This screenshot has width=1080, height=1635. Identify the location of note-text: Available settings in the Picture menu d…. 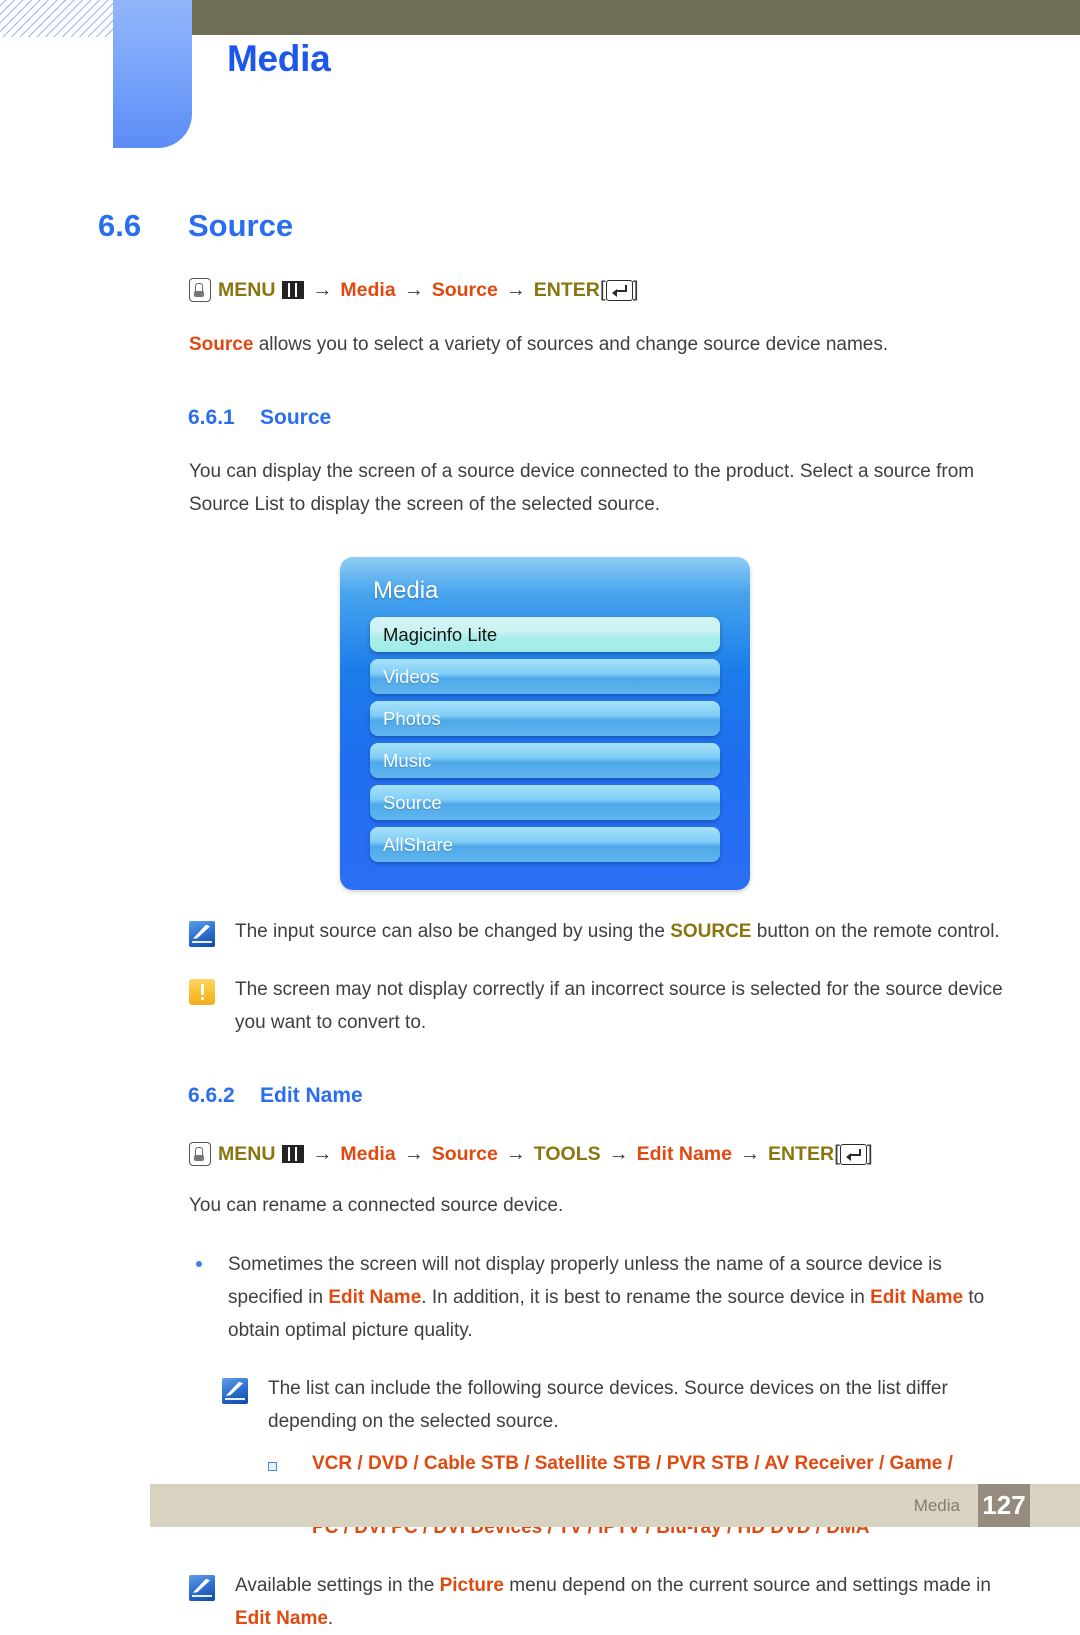
(621, 1602).